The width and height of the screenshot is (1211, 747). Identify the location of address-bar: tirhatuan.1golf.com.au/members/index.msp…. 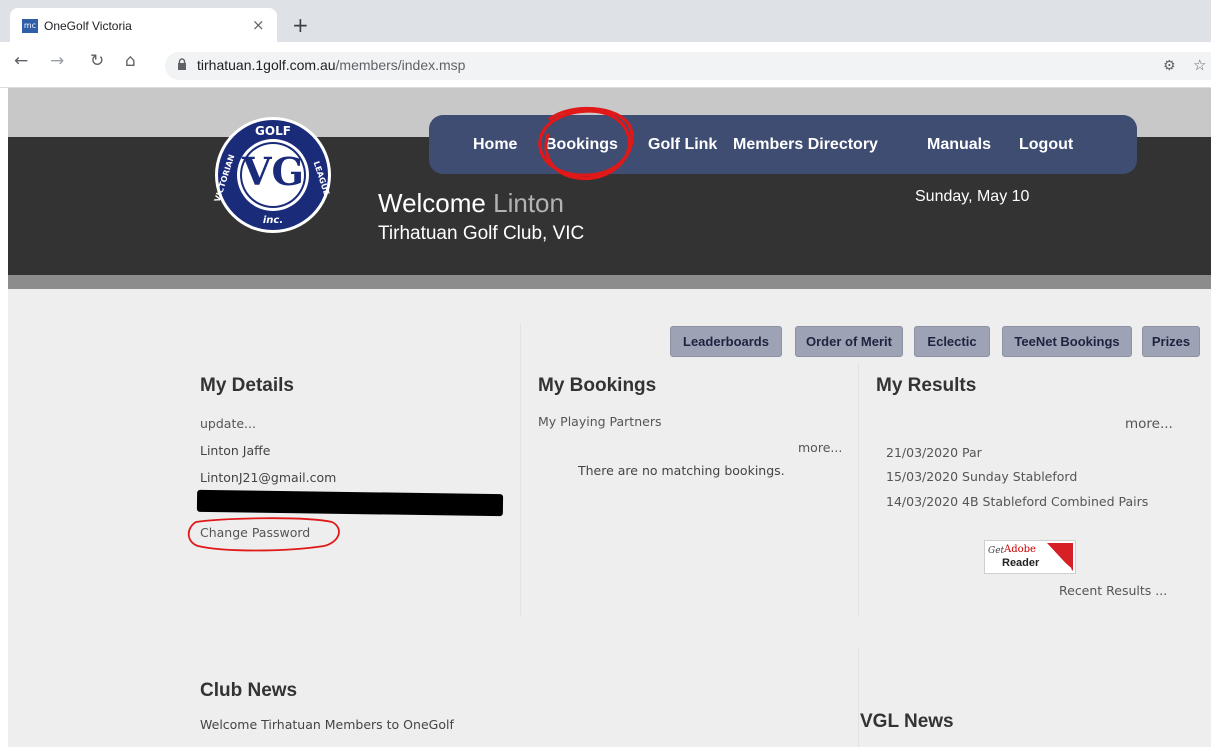
(688, 66).